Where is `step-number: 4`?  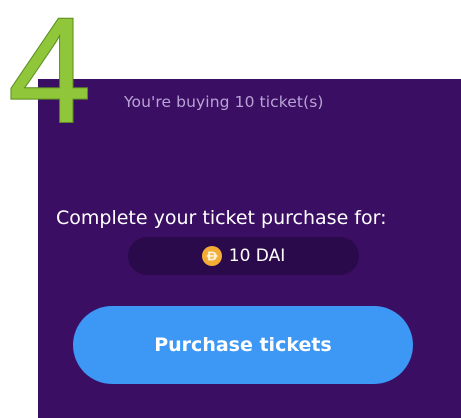
step-number: 4 is located at coordinates (49, 67).